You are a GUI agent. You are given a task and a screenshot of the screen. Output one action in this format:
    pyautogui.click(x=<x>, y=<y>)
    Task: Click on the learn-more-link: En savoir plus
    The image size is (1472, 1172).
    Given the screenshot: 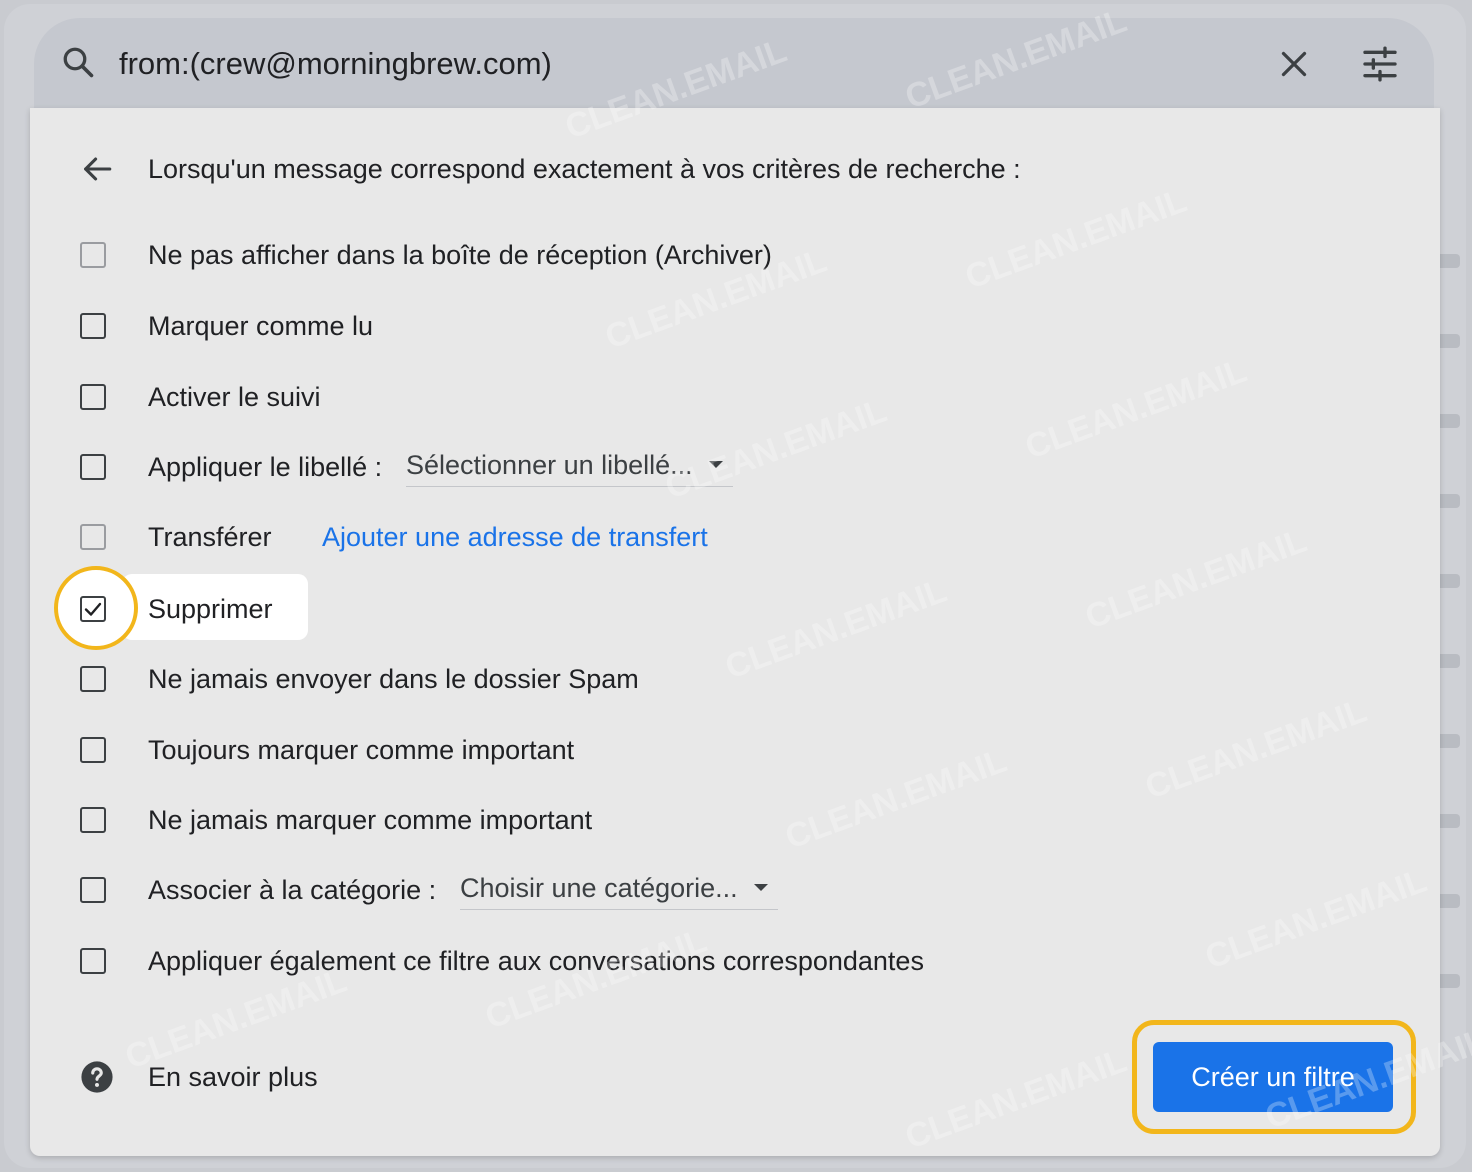 What is the action you would take?
    pyautogui.click(x=233, y=1077)
    